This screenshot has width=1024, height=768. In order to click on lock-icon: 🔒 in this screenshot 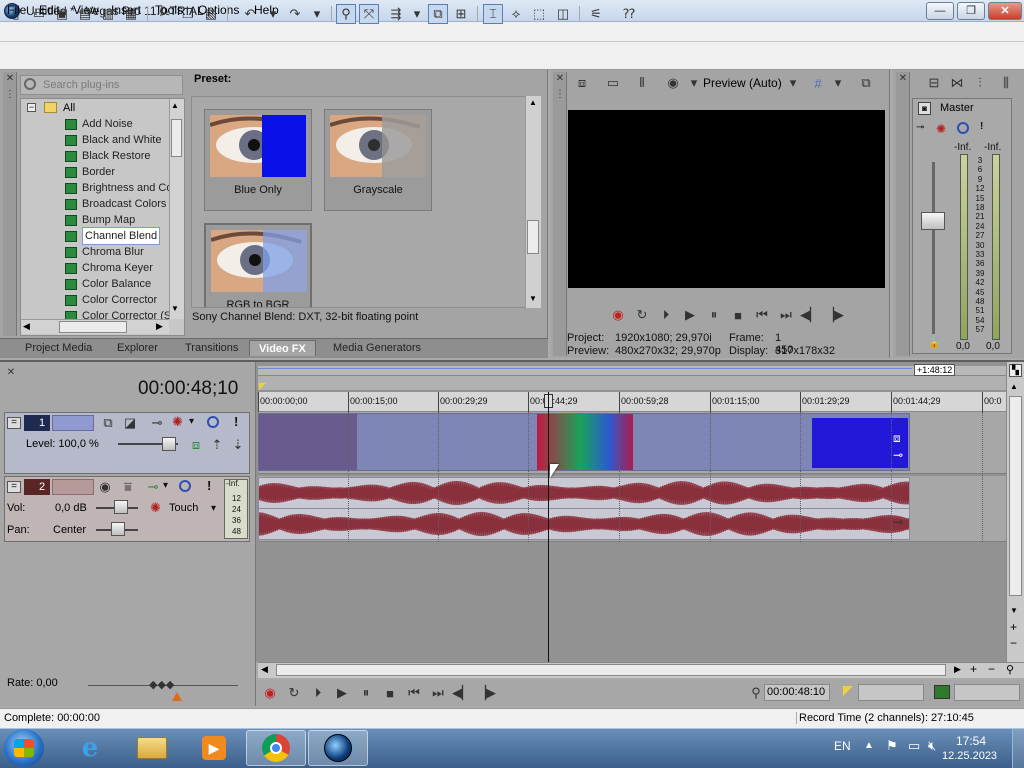, I will do `click(934, 343)`.